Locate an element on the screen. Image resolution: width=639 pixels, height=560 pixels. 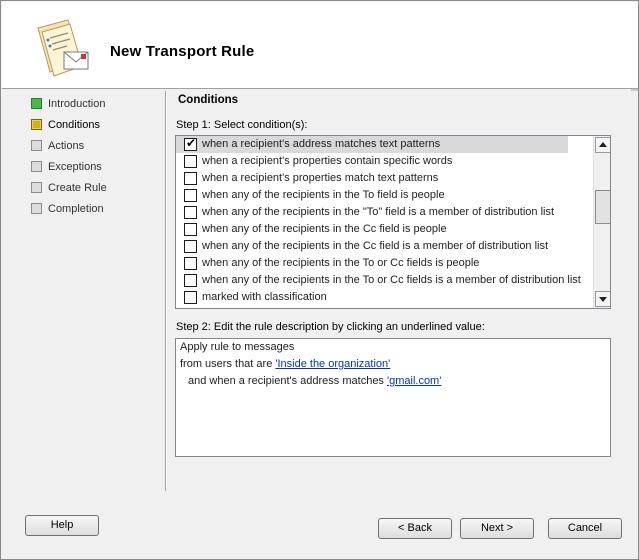
scroll-down-button is located at coordinates (602, 299).